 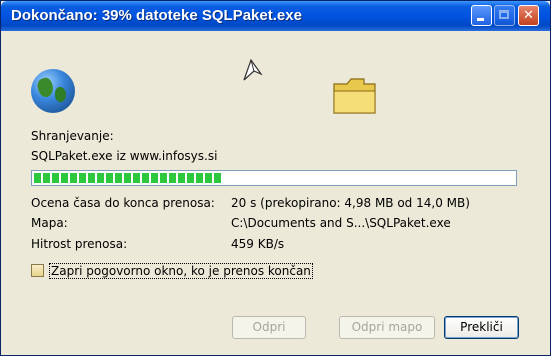 What do you see at coordinates (480, 19) in the screenshot?
I see `minimize-icon` at bounding box center [480, 19].